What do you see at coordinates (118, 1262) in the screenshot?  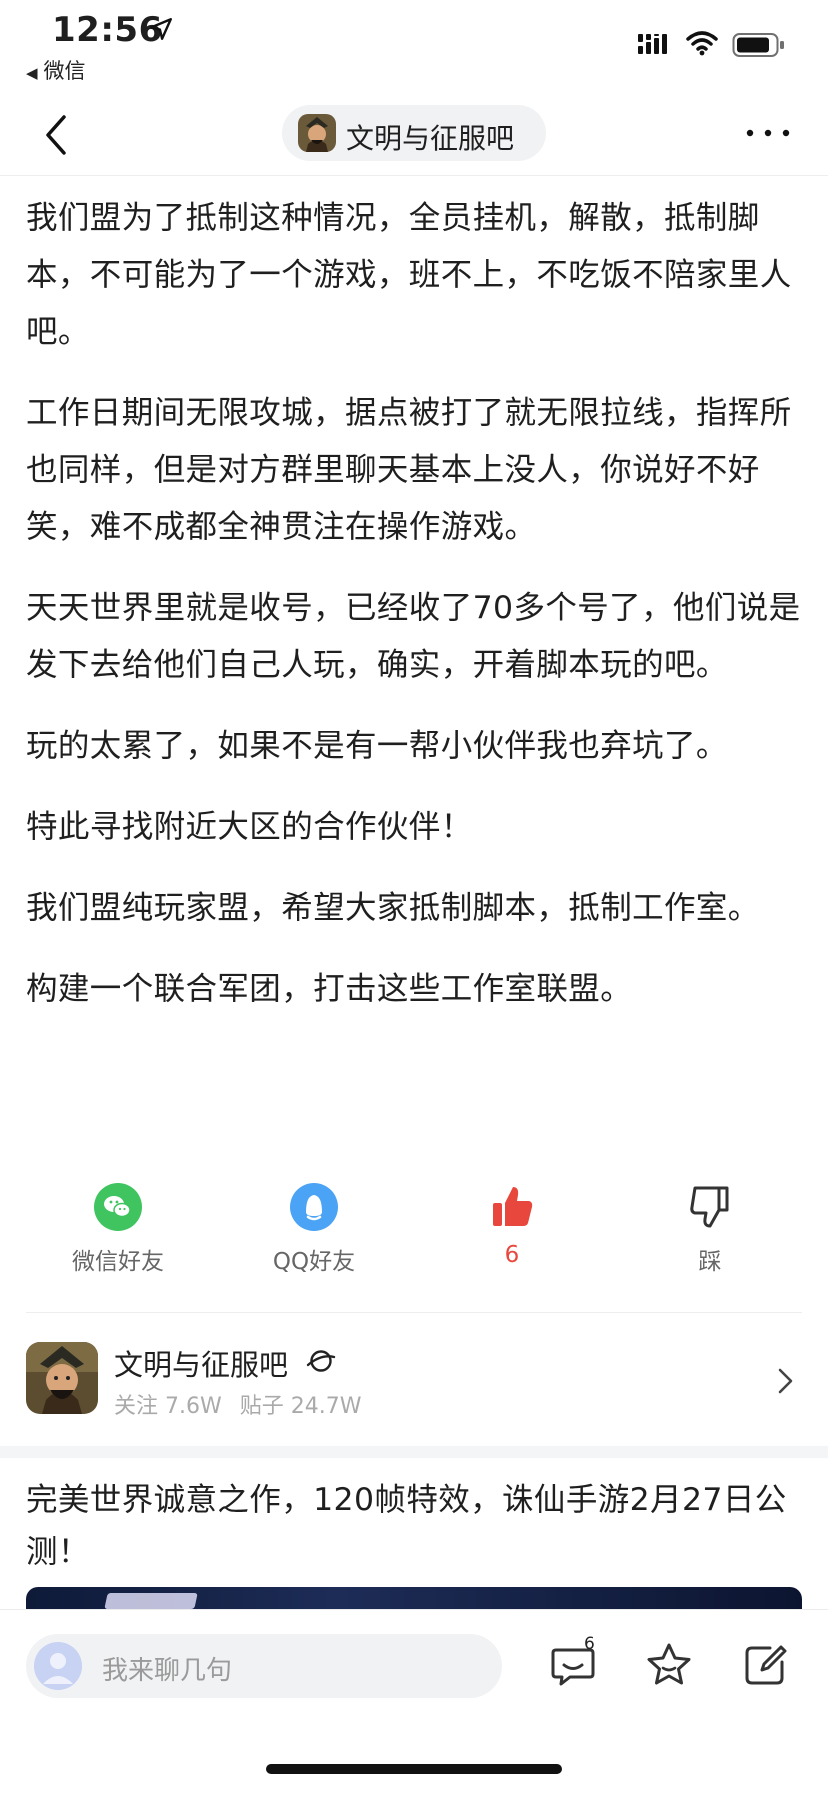 I see `wechat-label: 微信好友` at bounding box center [118, 1262].